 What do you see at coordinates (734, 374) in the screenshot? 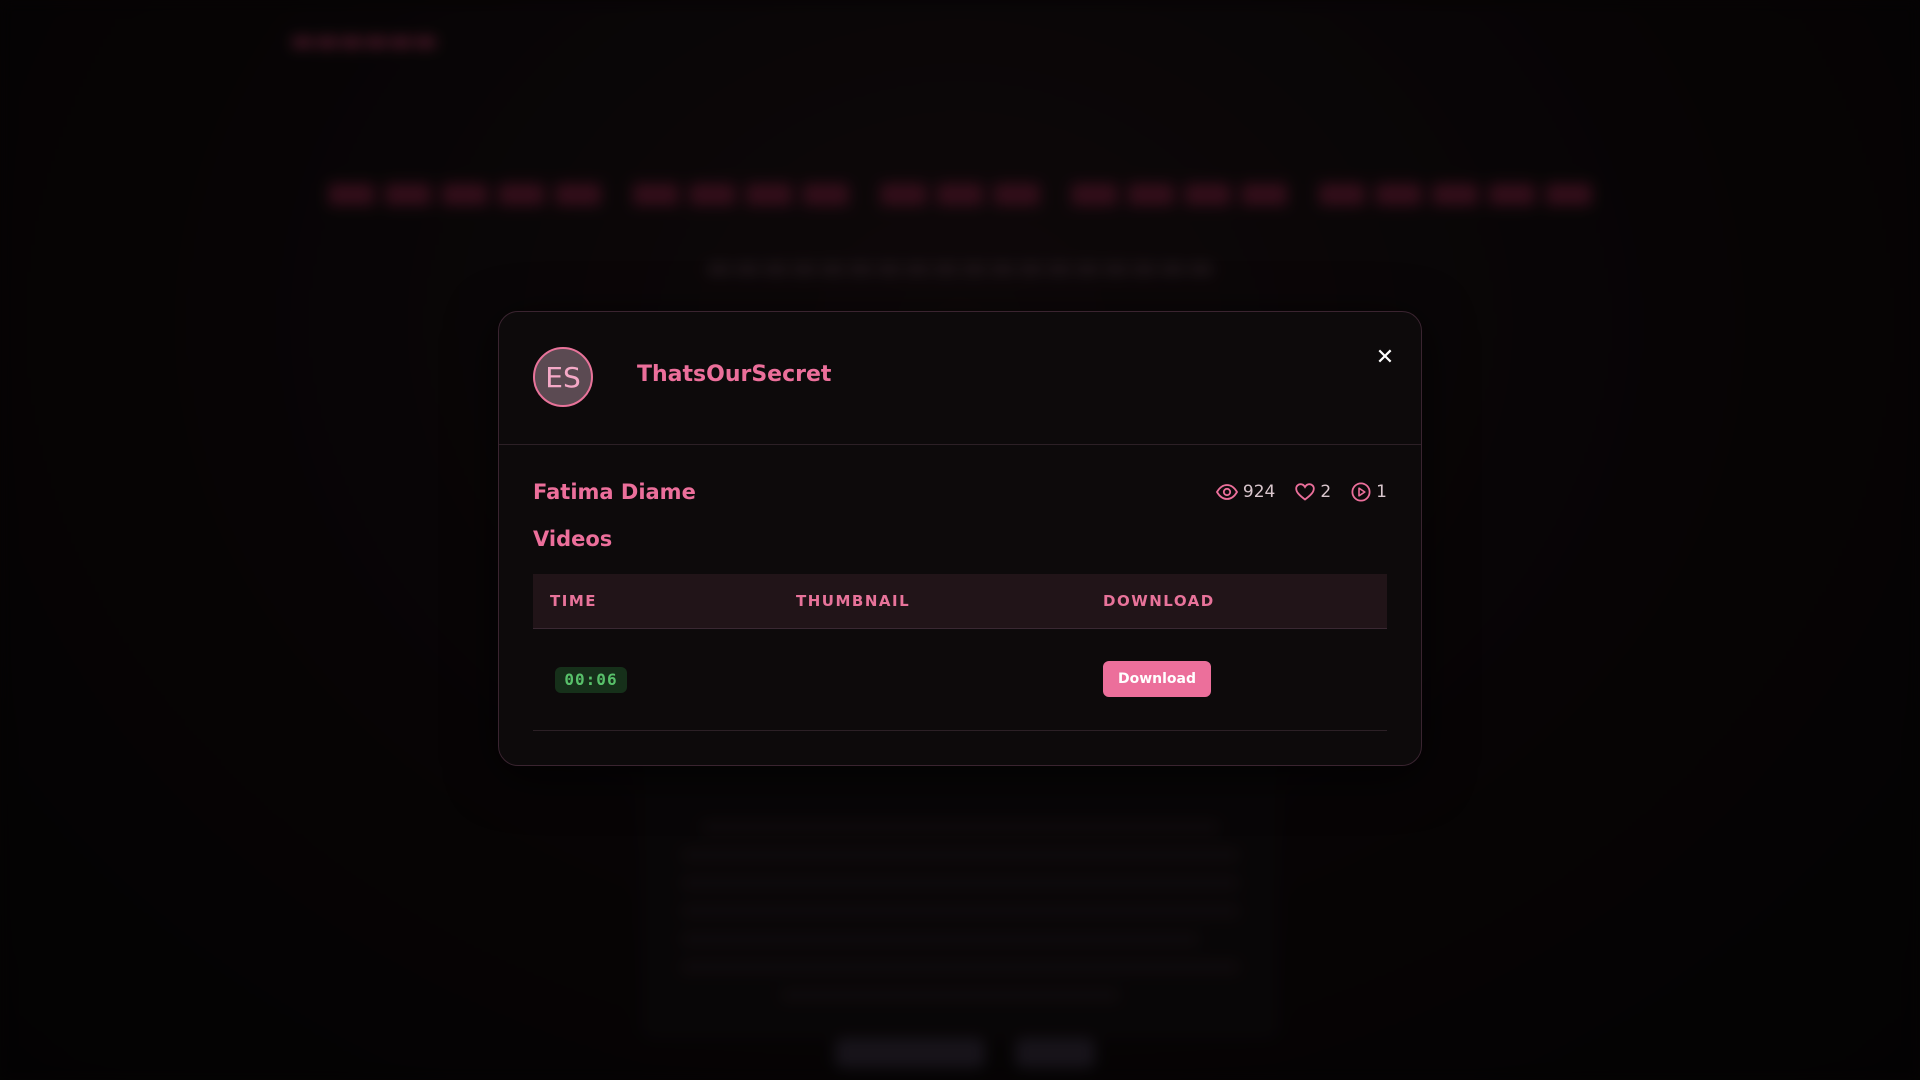
I see `channel-name: ThatsOurSecret` at bounding box center [734, 374].